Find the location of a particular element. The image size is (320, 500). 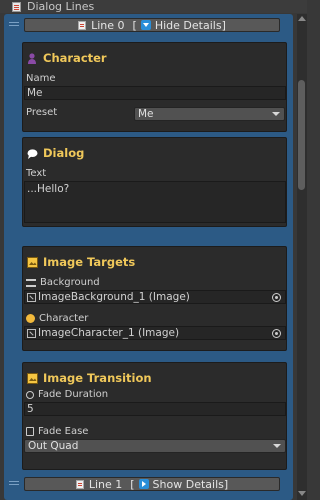

preset-label: Preset is located at coordinates (42, 112).